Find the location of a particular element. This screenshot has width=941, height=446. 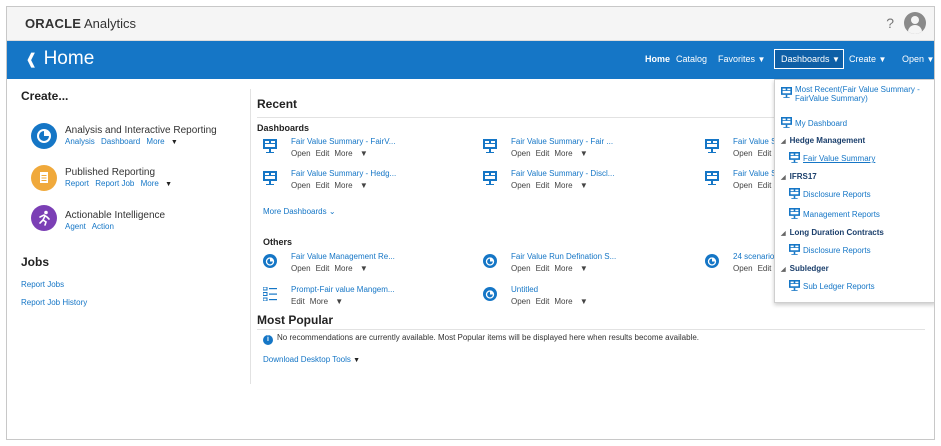

report-jobs-link: Report Jobs is located at coordinates (42, 284).